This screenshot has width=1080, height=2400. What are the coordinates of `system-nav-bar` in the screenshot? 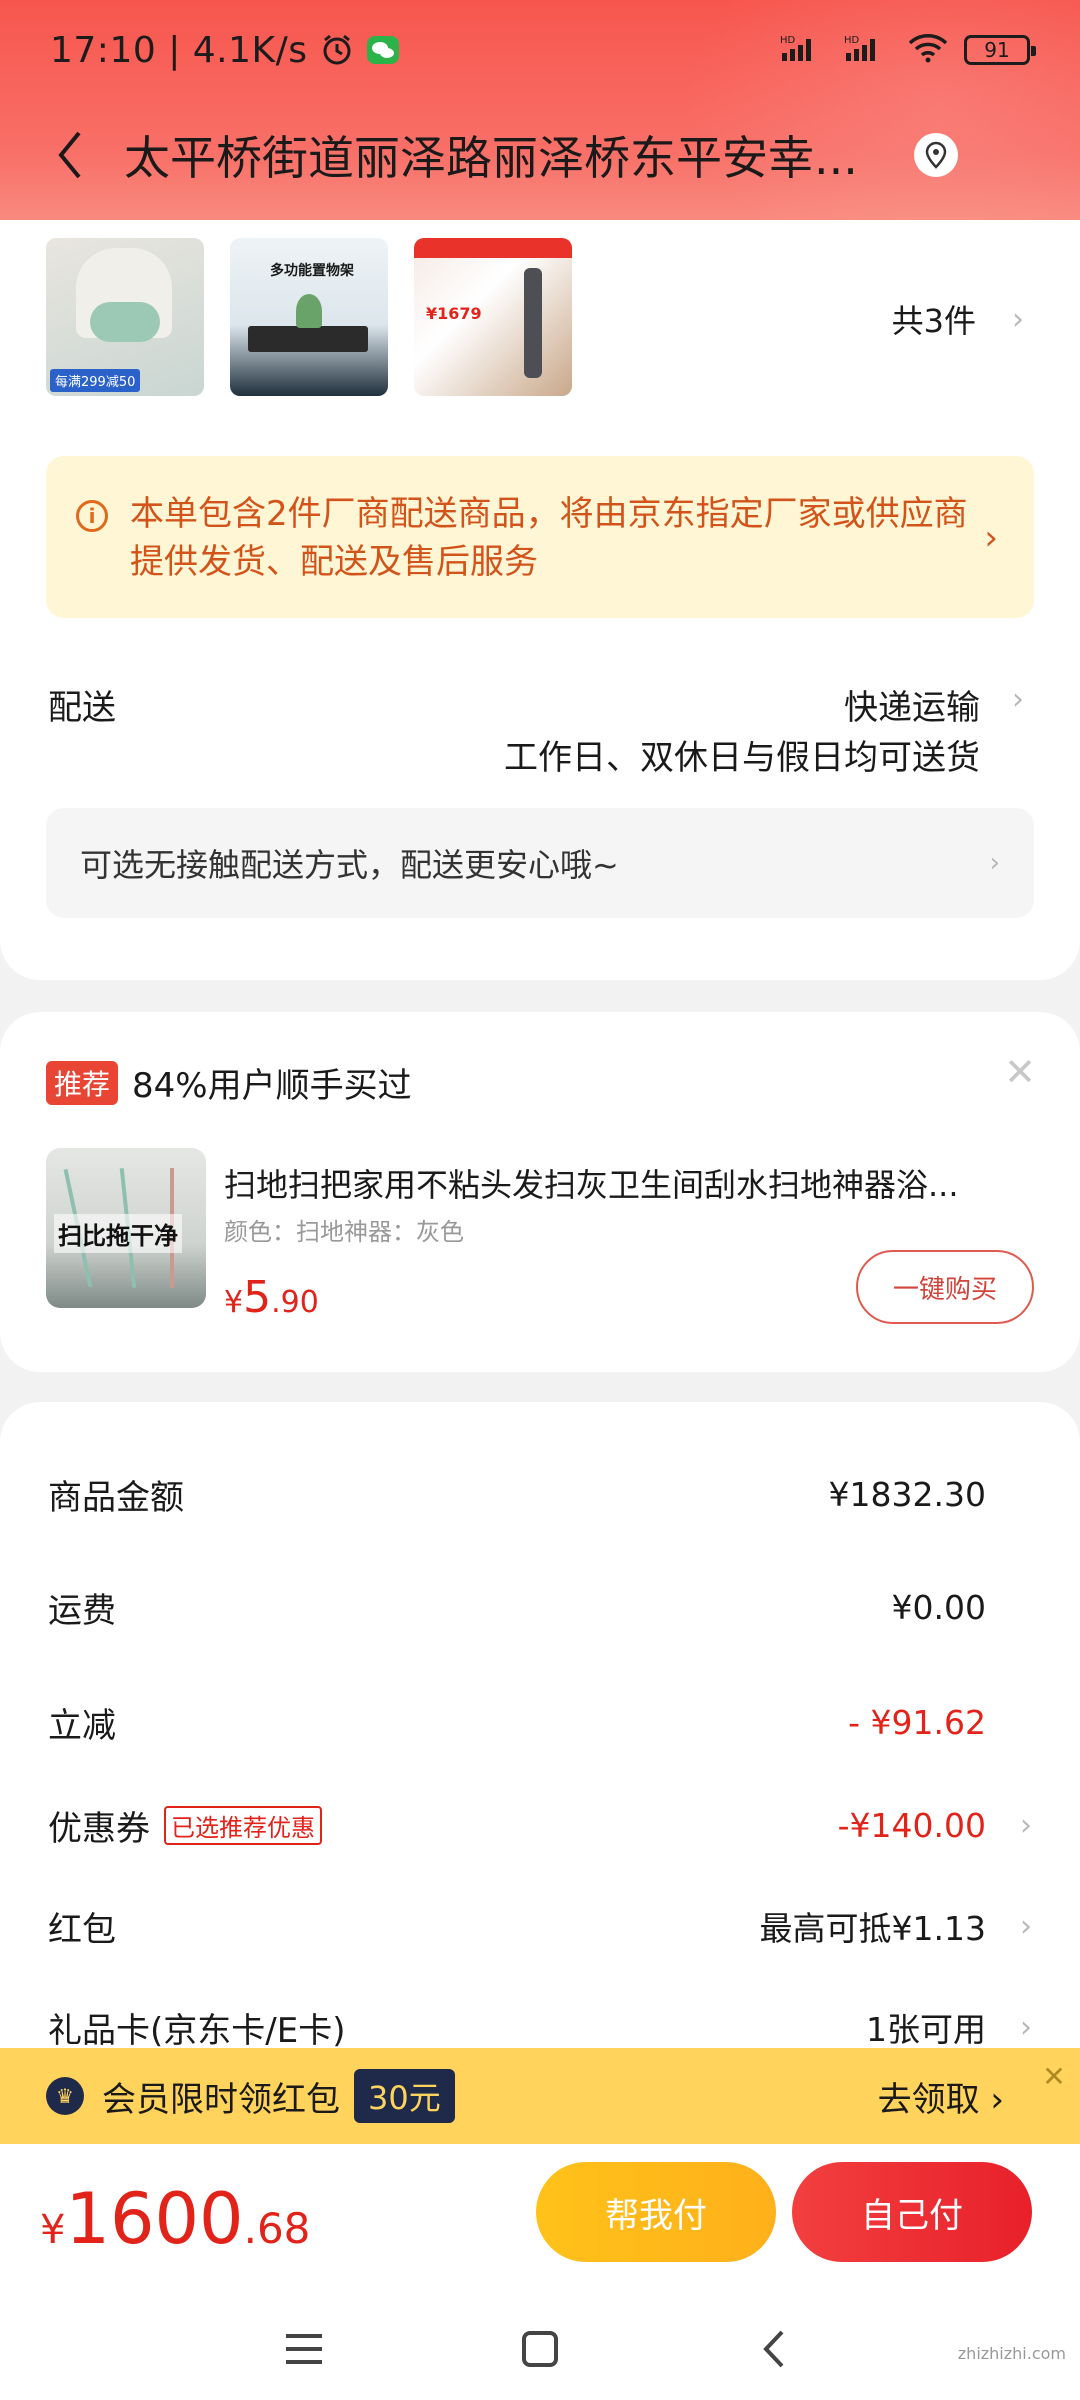 It's located at (540, 2349).